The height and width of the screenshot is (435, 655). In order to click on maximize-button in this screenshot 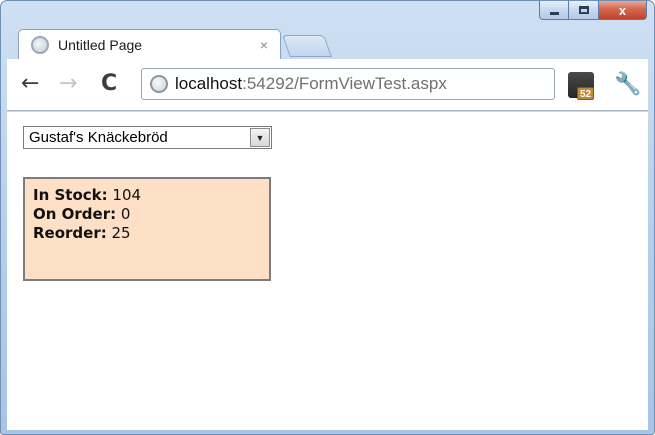, I will do `click(584, 10)`.